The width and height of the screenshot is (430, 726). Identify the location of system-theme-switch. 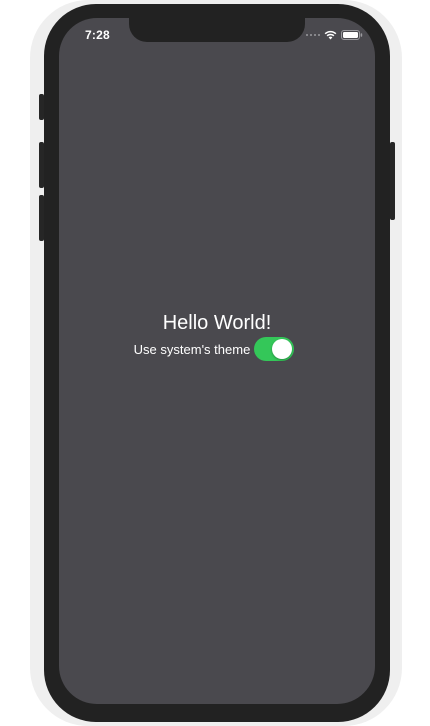
(274, 349).